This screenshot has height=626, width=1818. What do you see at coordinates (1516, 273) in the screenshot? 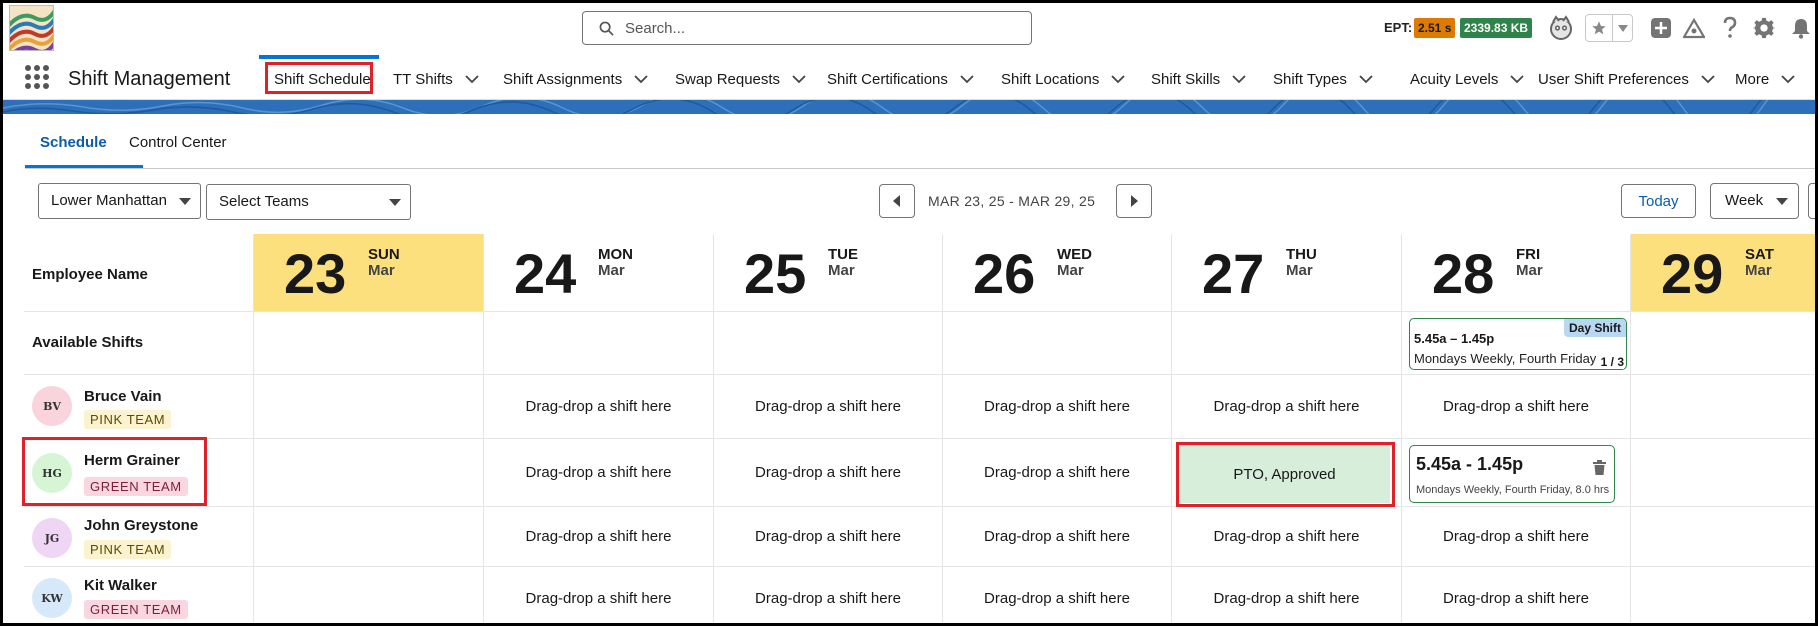
I see `day-header-fri: 28 FRI Mar` at bounding box center [1516, 273].